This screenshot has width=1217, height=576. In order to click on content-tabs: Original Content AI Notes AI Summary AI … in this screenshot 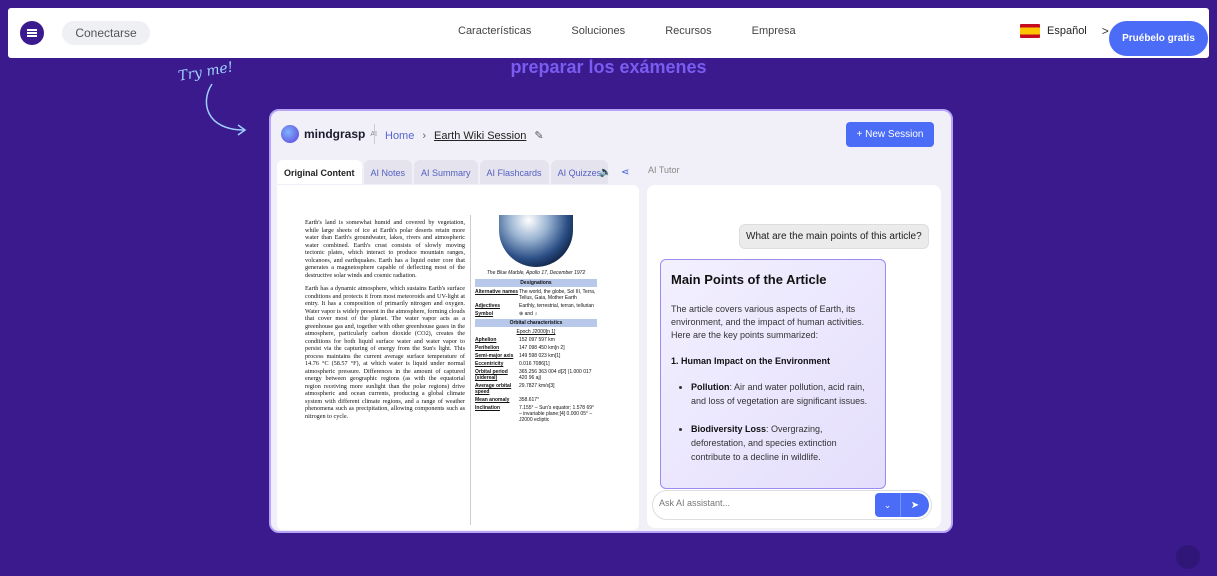, I will do `click(443, 172)`.